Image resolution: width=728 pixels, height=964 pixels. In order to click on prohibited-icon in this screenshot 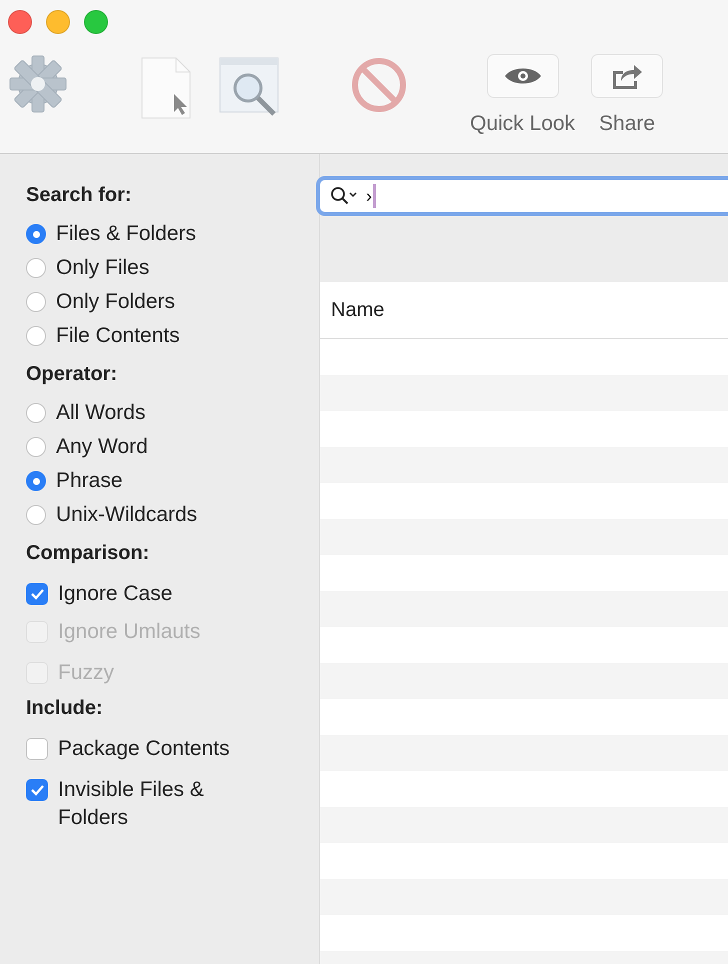, I will do `click(379, 85)`.